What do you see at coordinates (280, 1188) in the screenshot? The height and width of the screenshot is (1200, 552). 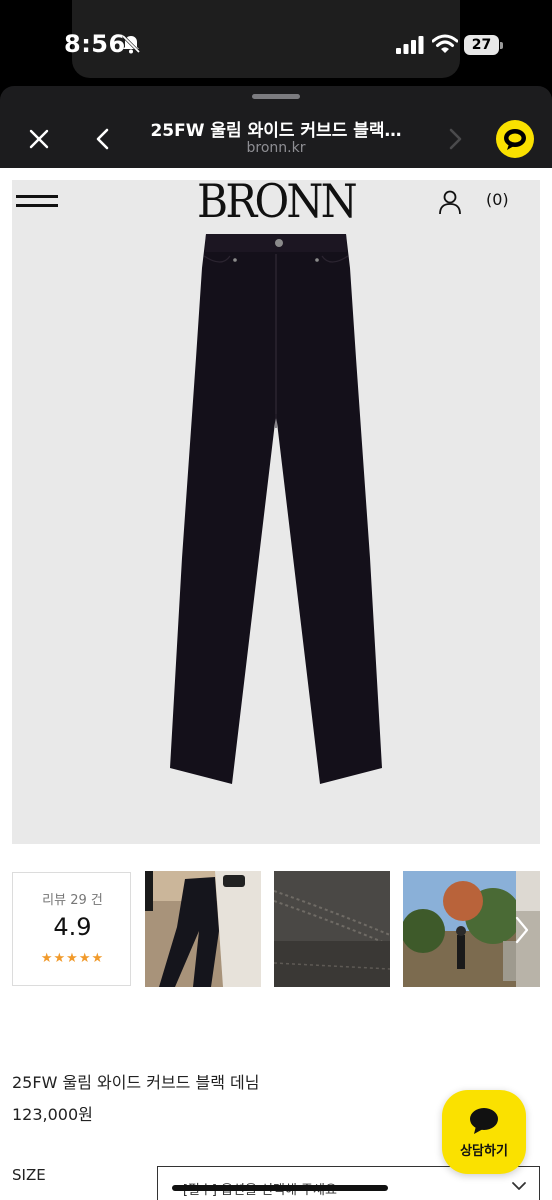 I see `redaction-line` at bounding box center [280, 1188].